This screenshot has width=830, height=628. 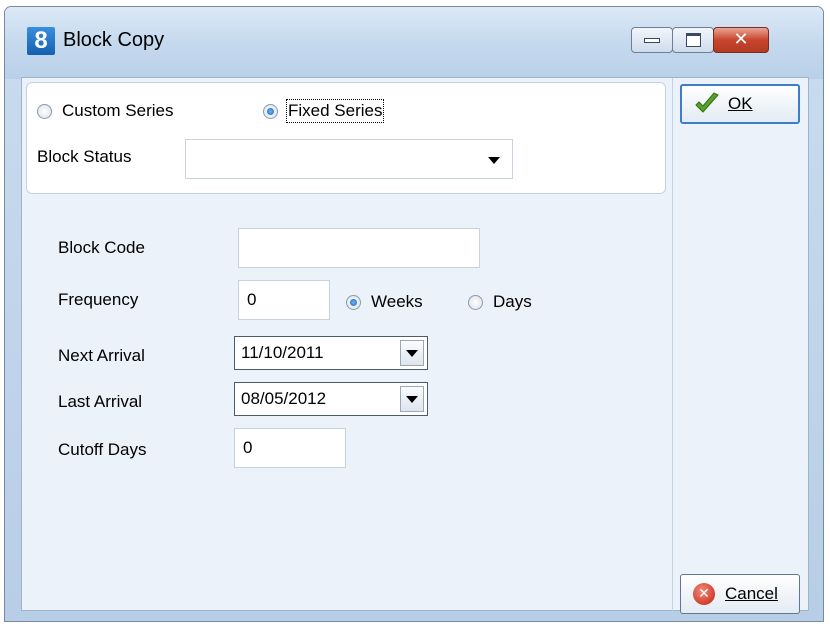 What do you see at coordinates (44, 111) in the screenshot?
I see `custom-series-radio-dot` at bounding box center [44, 111].